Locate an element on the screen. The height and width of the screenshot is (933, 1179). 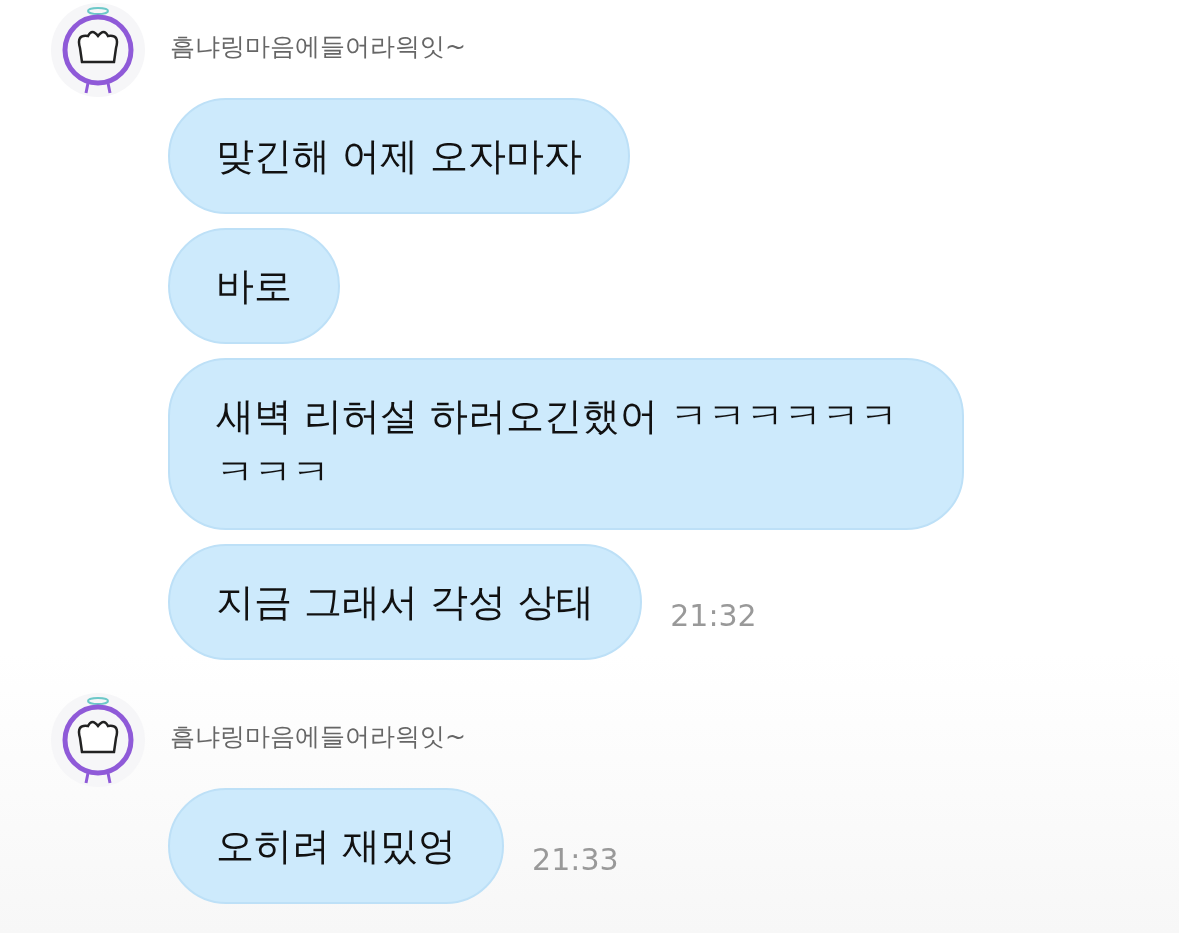
message-bubble: 새벽 리허설 하러오긴했어 ㅋㅋㅋㅋㅋㅋㅋㅋㅋ is located at coordinates (566, 444).